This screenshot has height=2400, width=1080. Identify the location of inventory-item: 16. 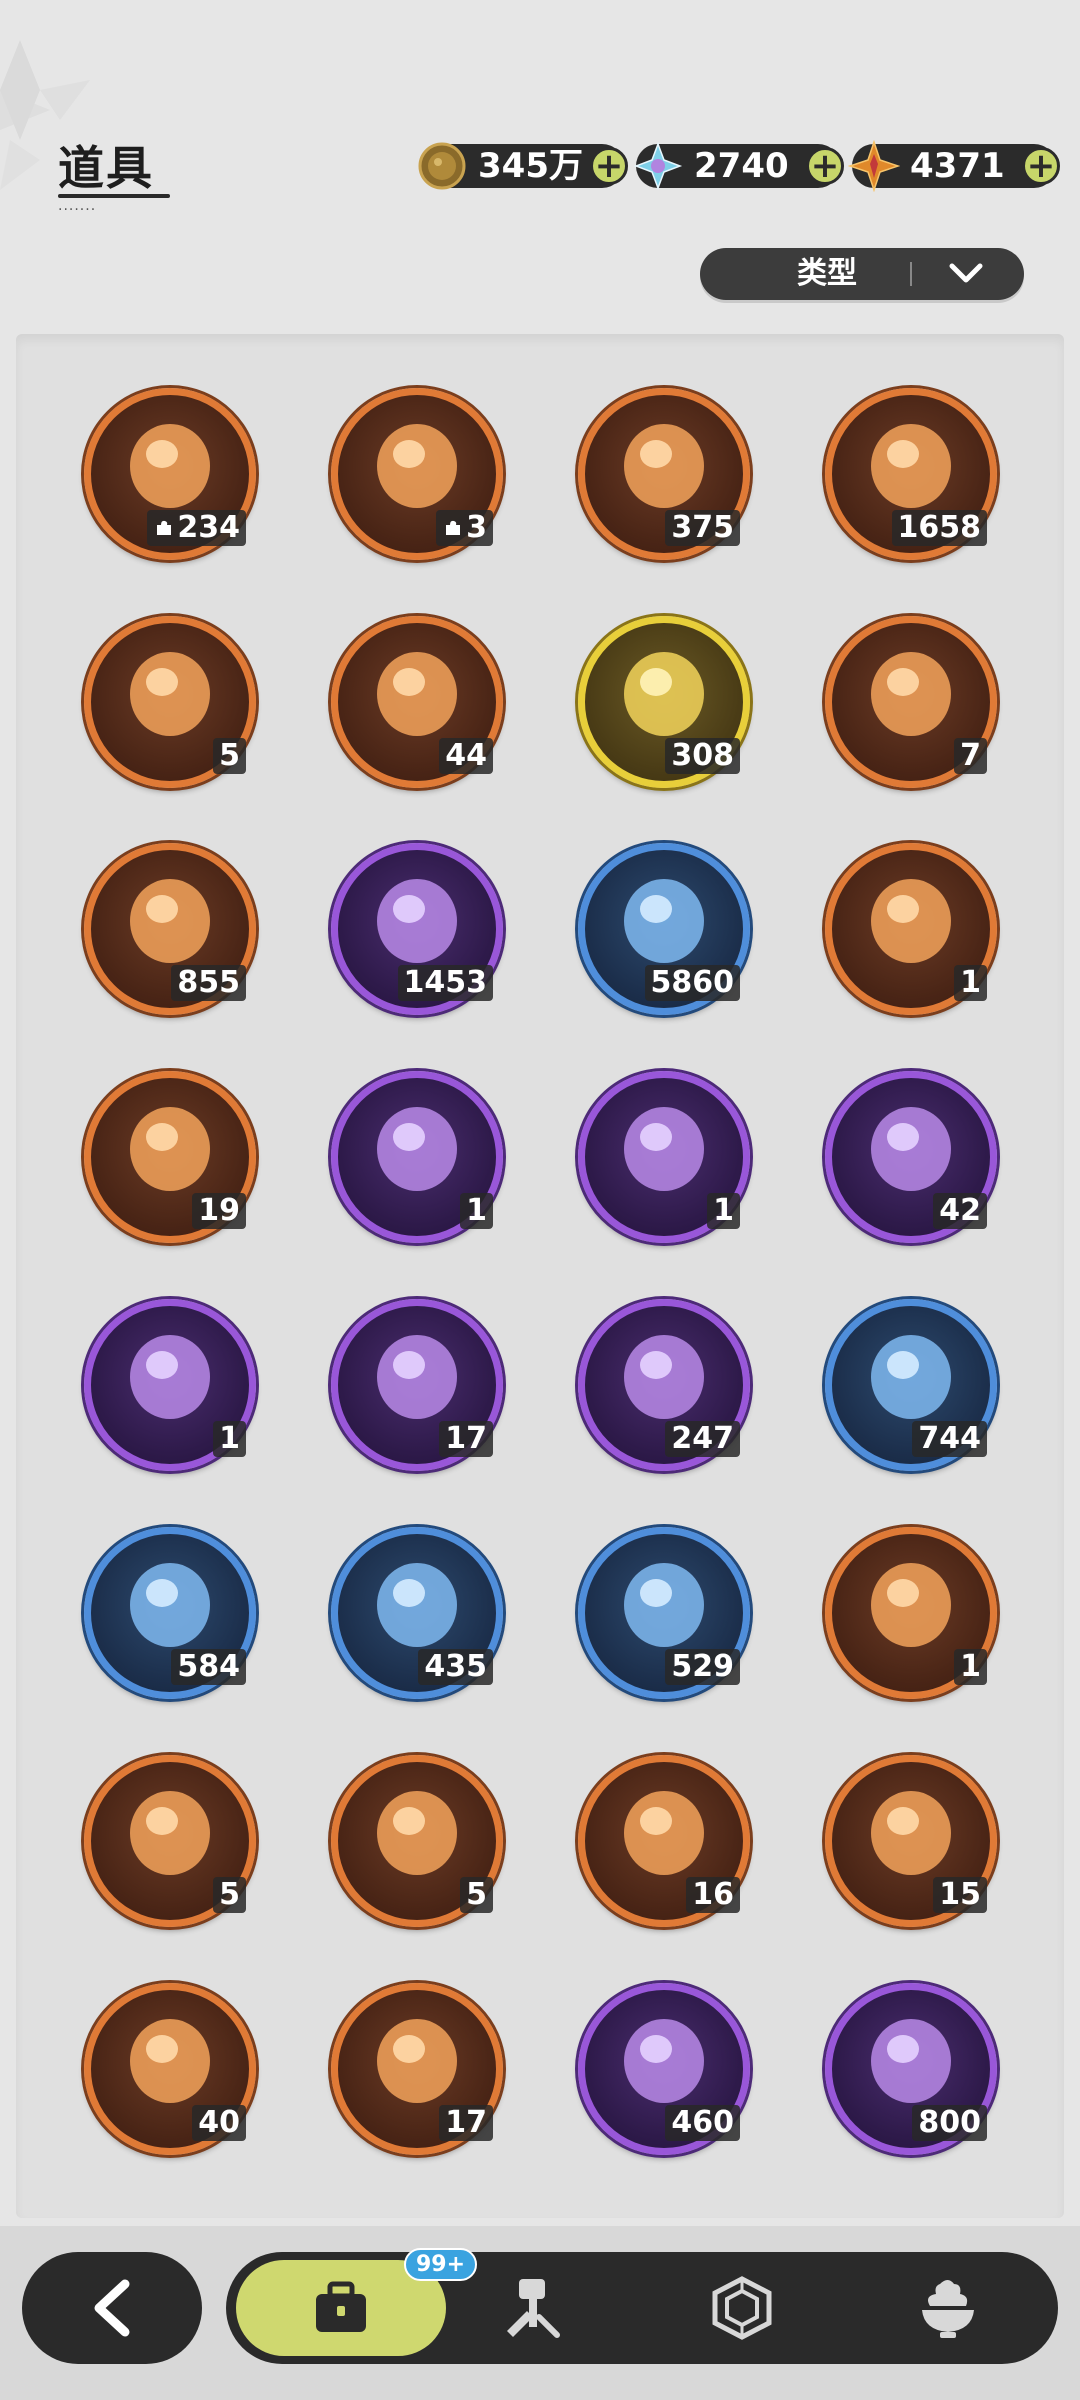
(664, 1841).